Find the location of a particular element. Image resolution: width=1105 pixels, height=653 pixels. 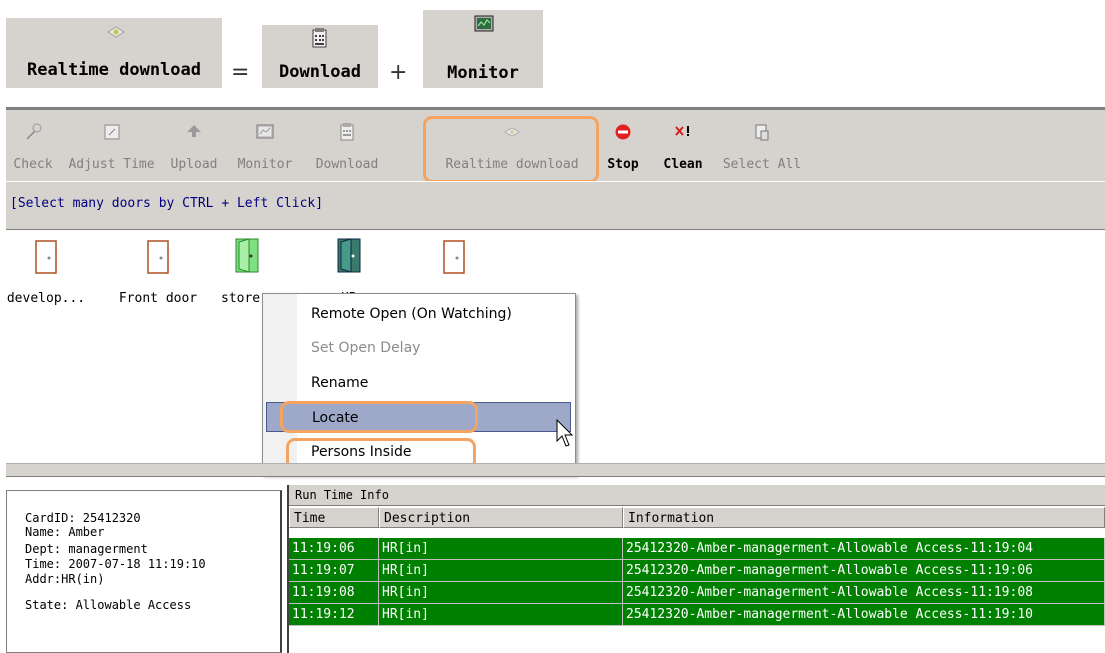

select-all-label: Select All is located at coordinates (762, 164).